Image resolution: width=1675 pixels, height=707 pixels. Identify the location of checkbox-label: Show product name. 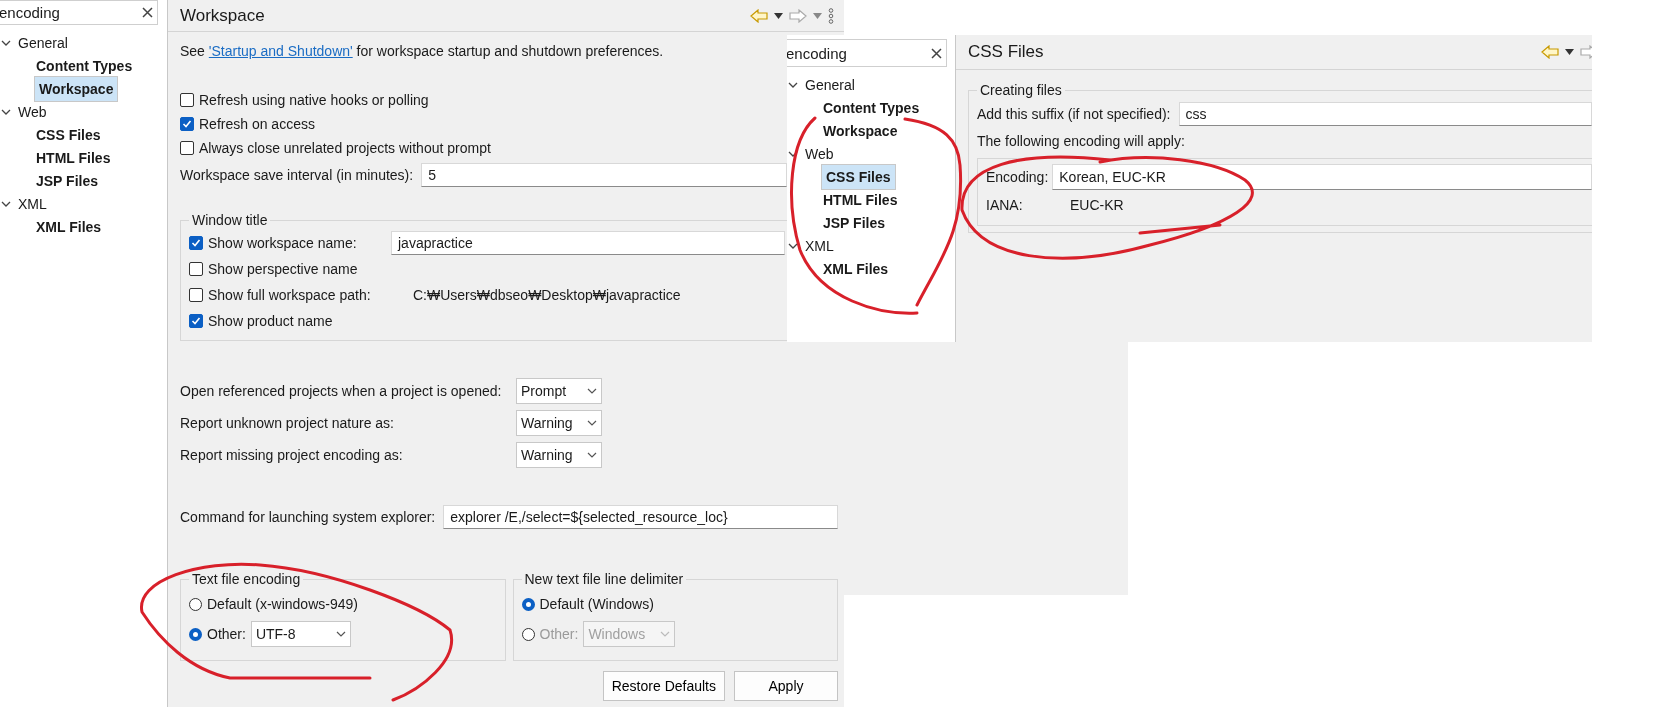
(270, 321).